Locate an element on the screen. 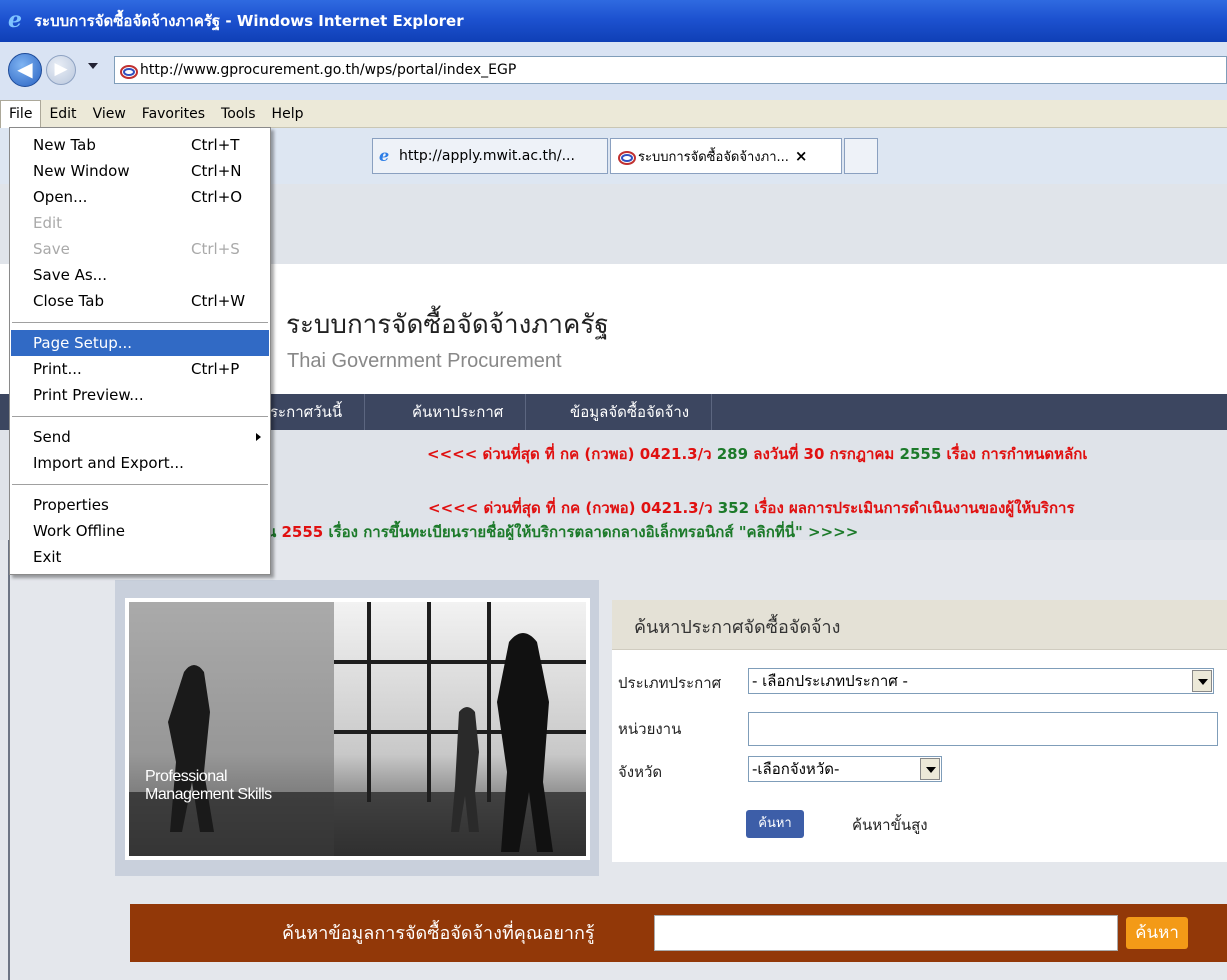 This screenshot has width=1227, height=980. menu-favorites: Favorites is located at coordinates (173, 114).